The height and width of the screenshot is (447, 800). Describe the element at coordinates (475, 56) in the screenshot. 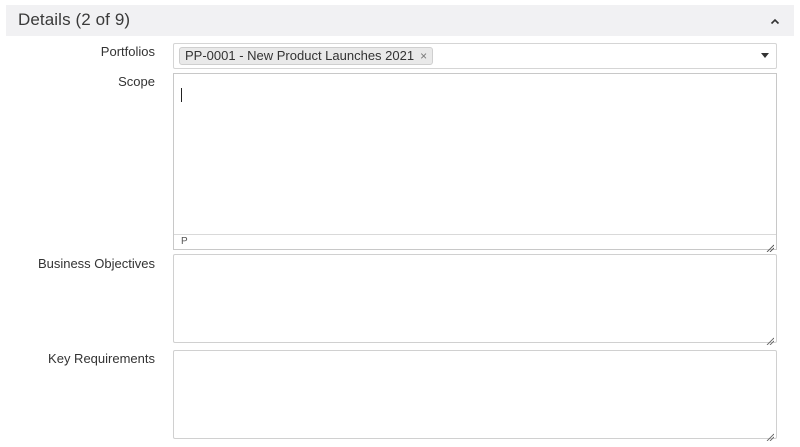

I see `portfolios-select: PP-0001 - New Product Launches 2021 ×` at that location.